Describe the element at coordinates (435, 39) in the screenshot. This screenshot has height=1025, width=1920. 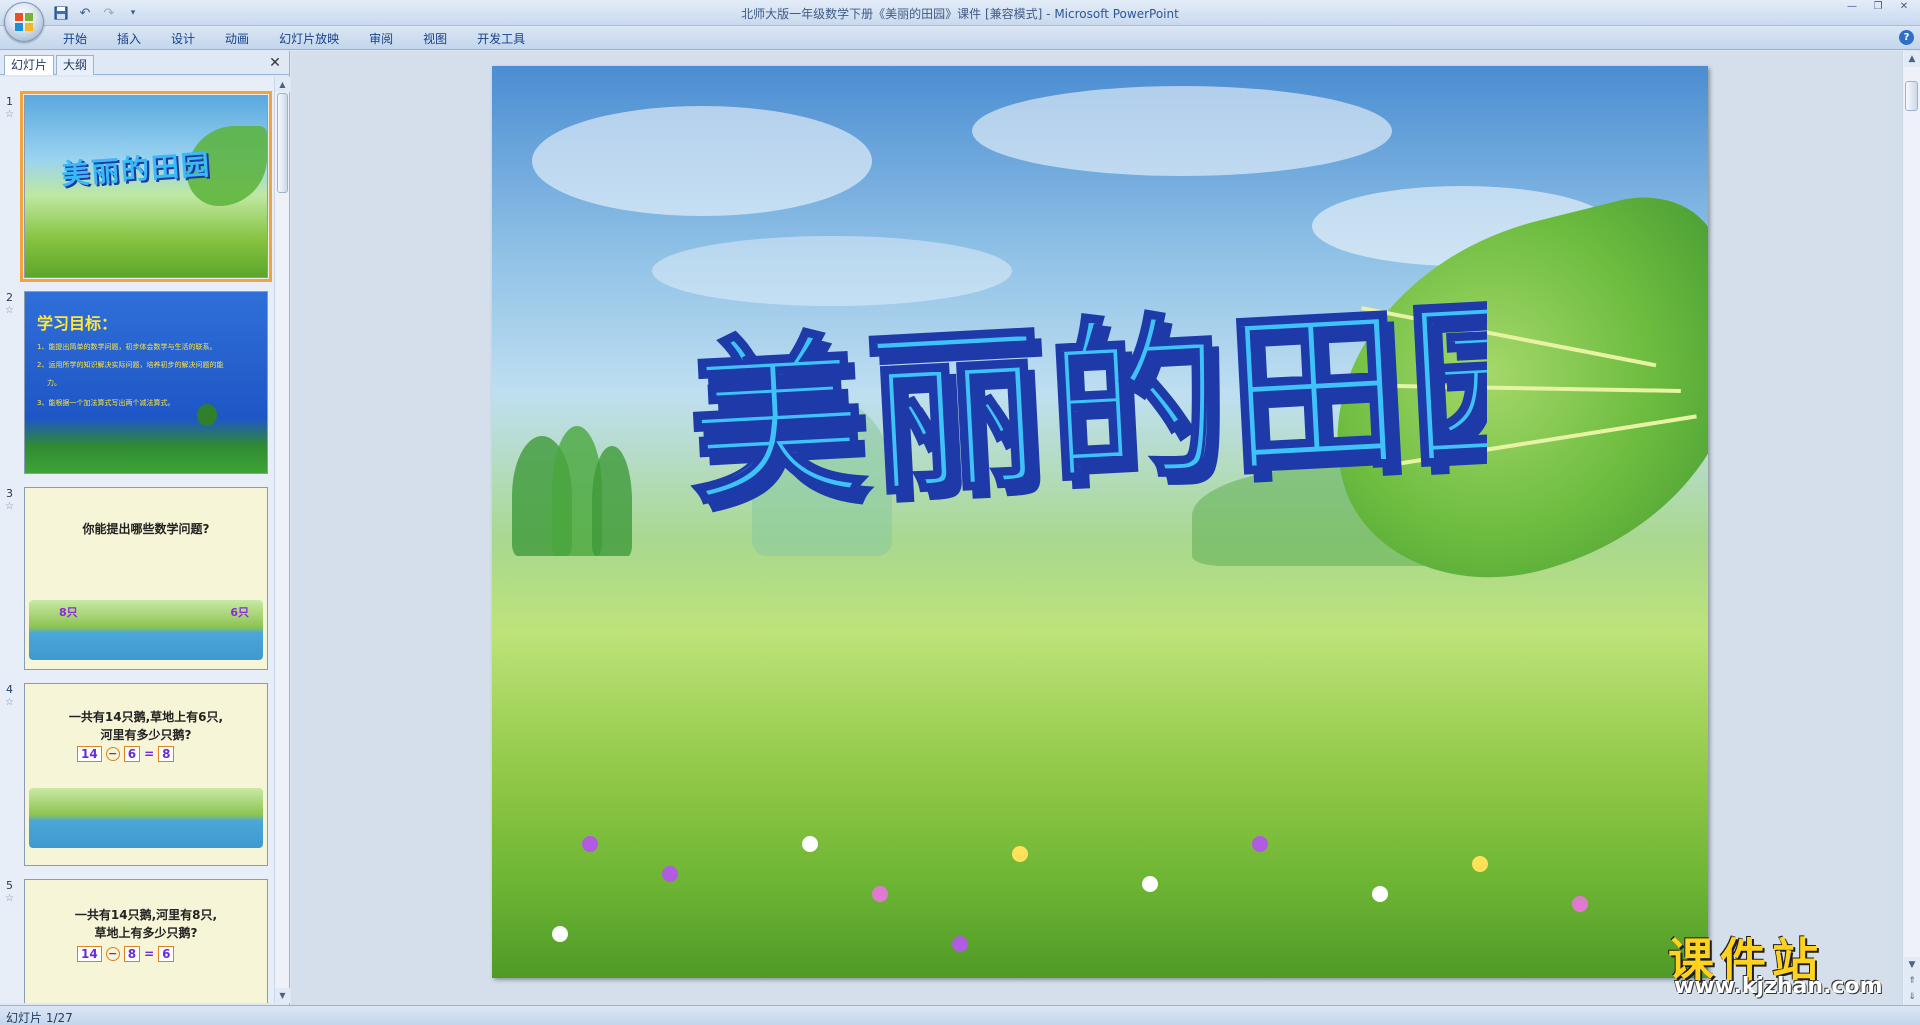
I see `tab-view: 视图` at that location.